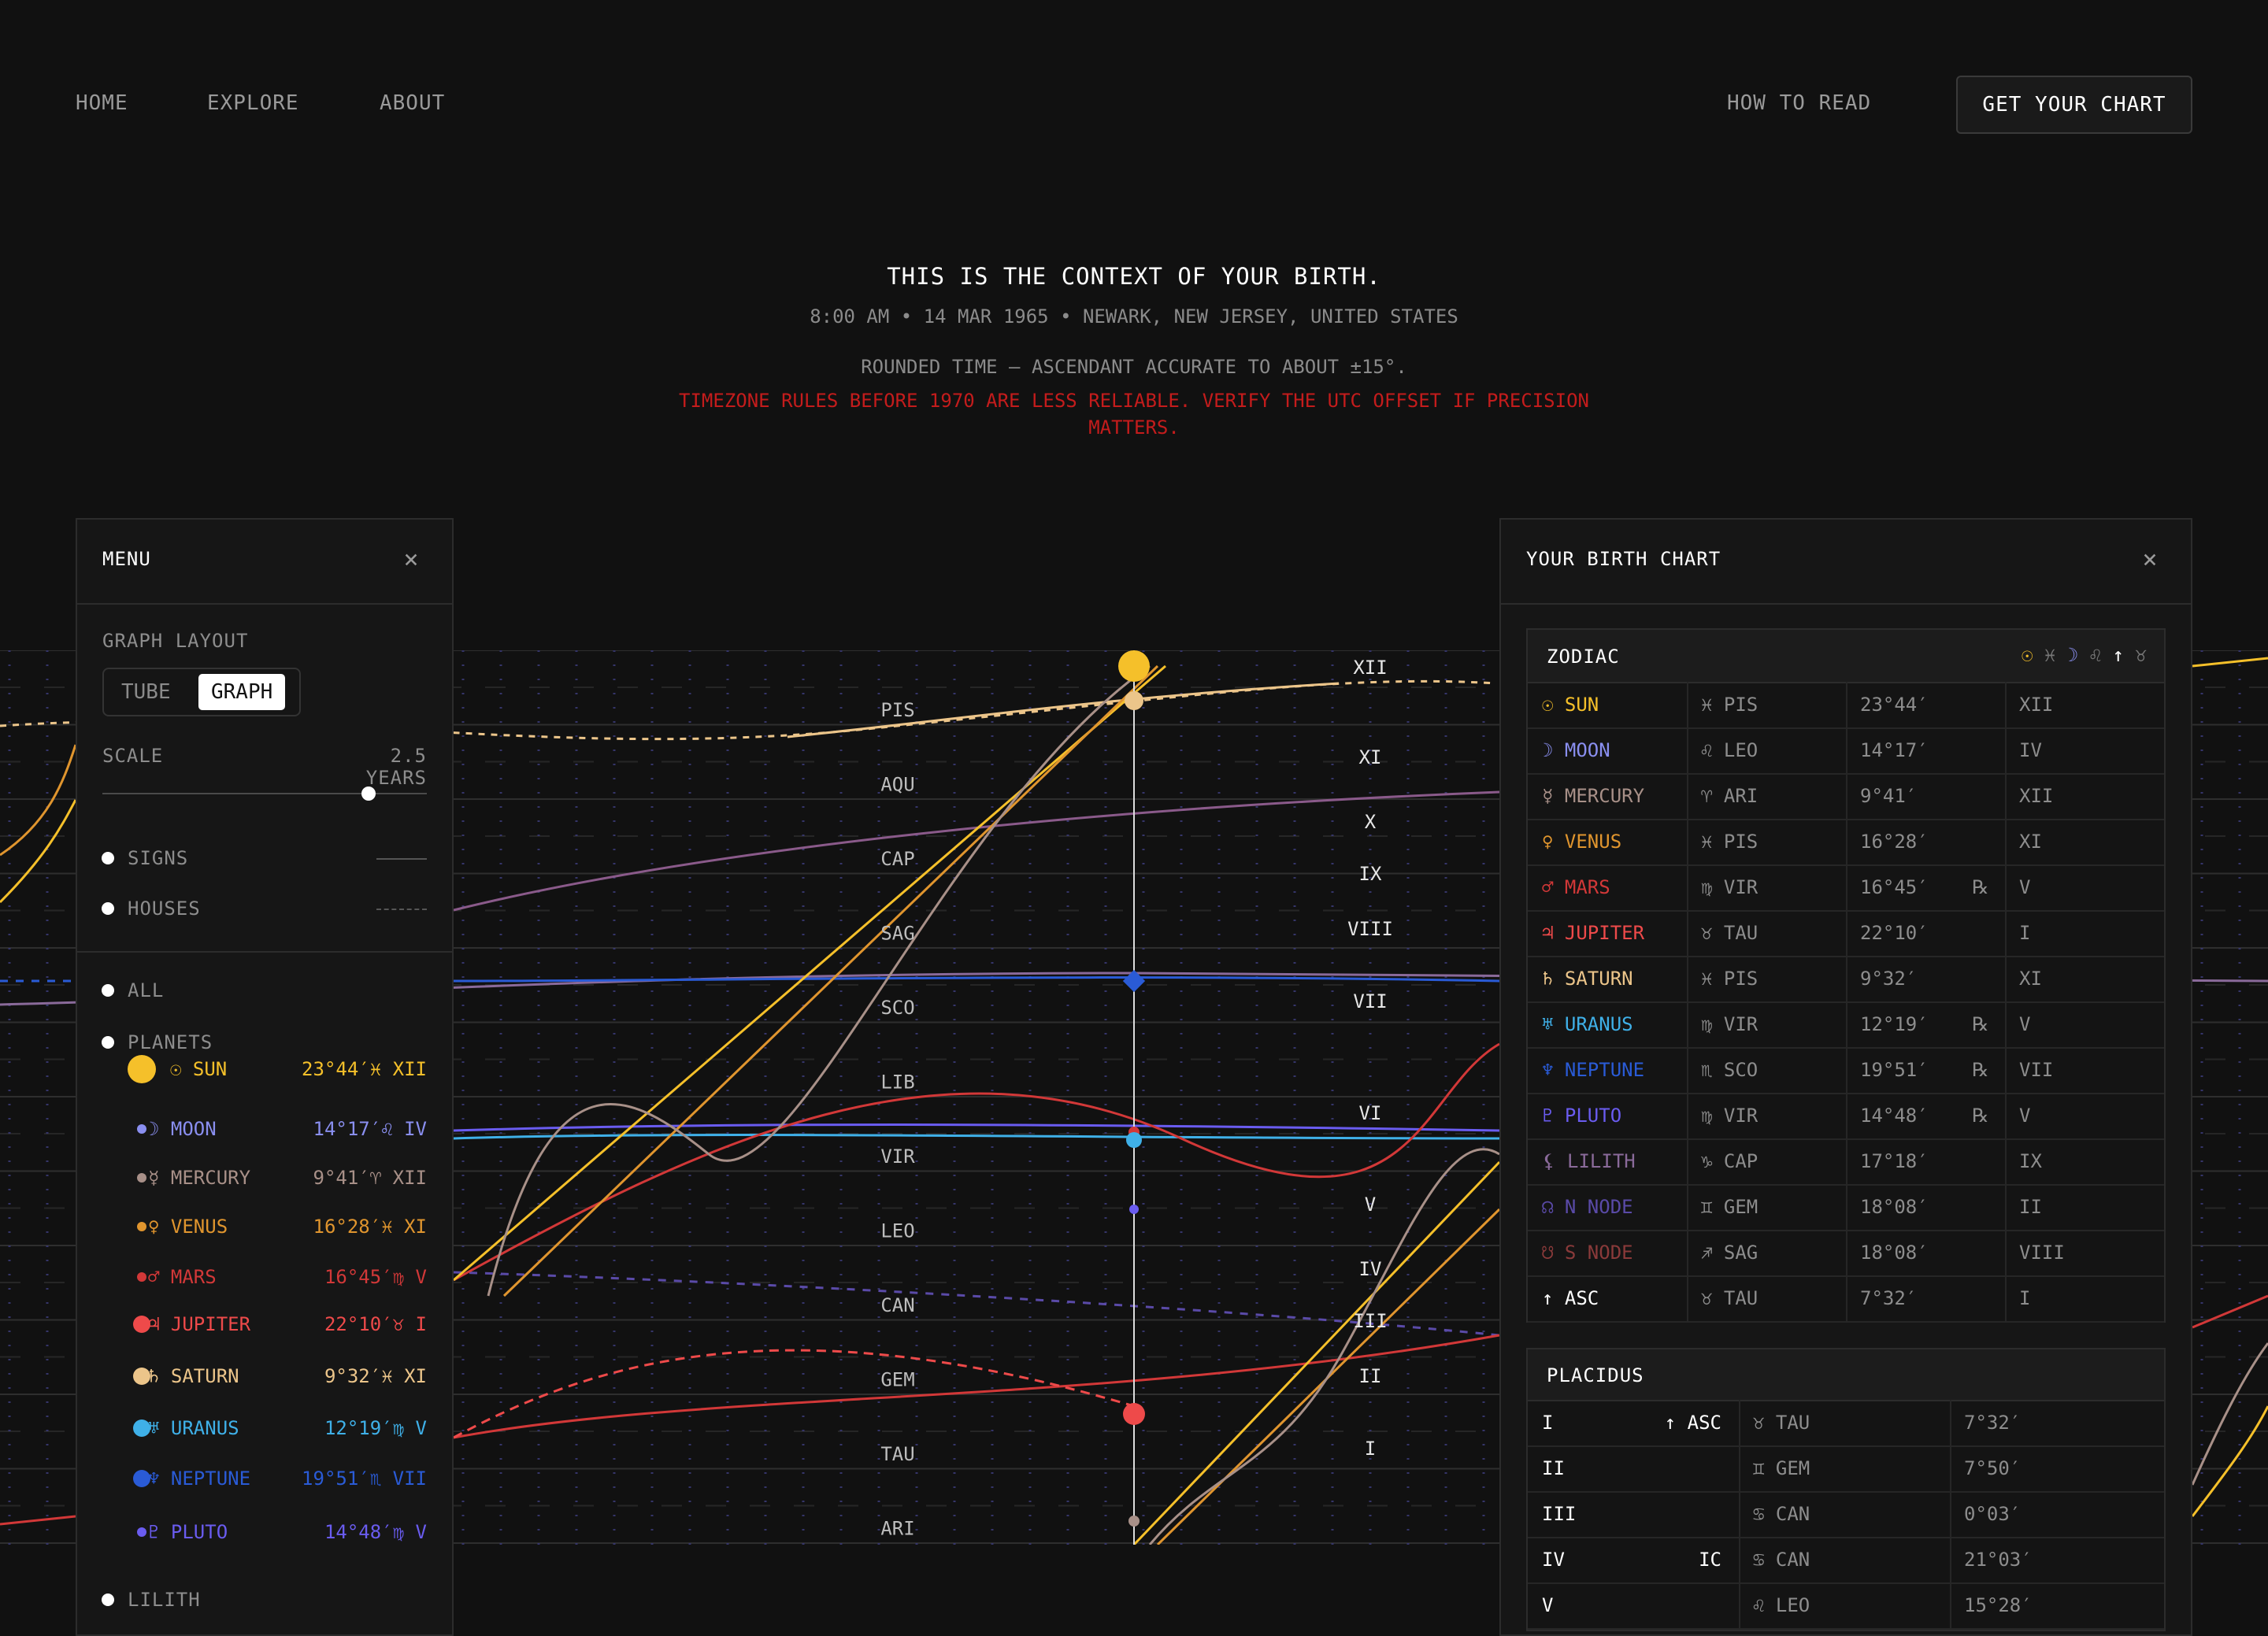 Image resolution: width=2268 pixels, height=1636 pixels. I want to click on house-cell: VII, so click(2036, 1070).